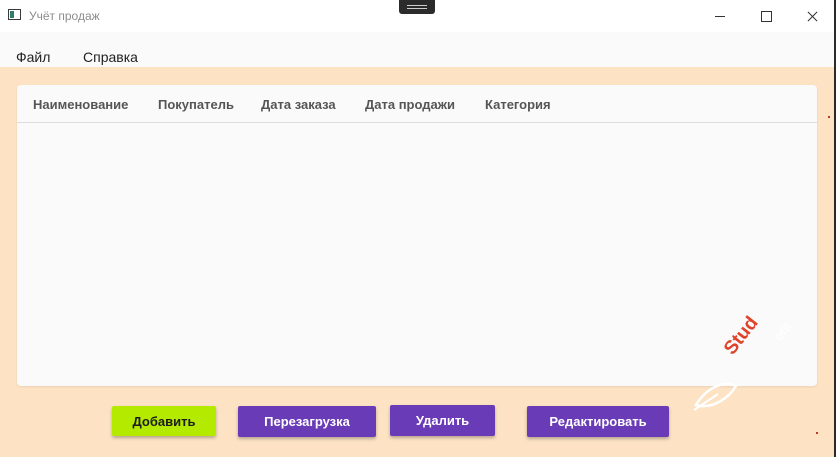  I want to click on title-bar: Учёт продаж, so click(417, 16).